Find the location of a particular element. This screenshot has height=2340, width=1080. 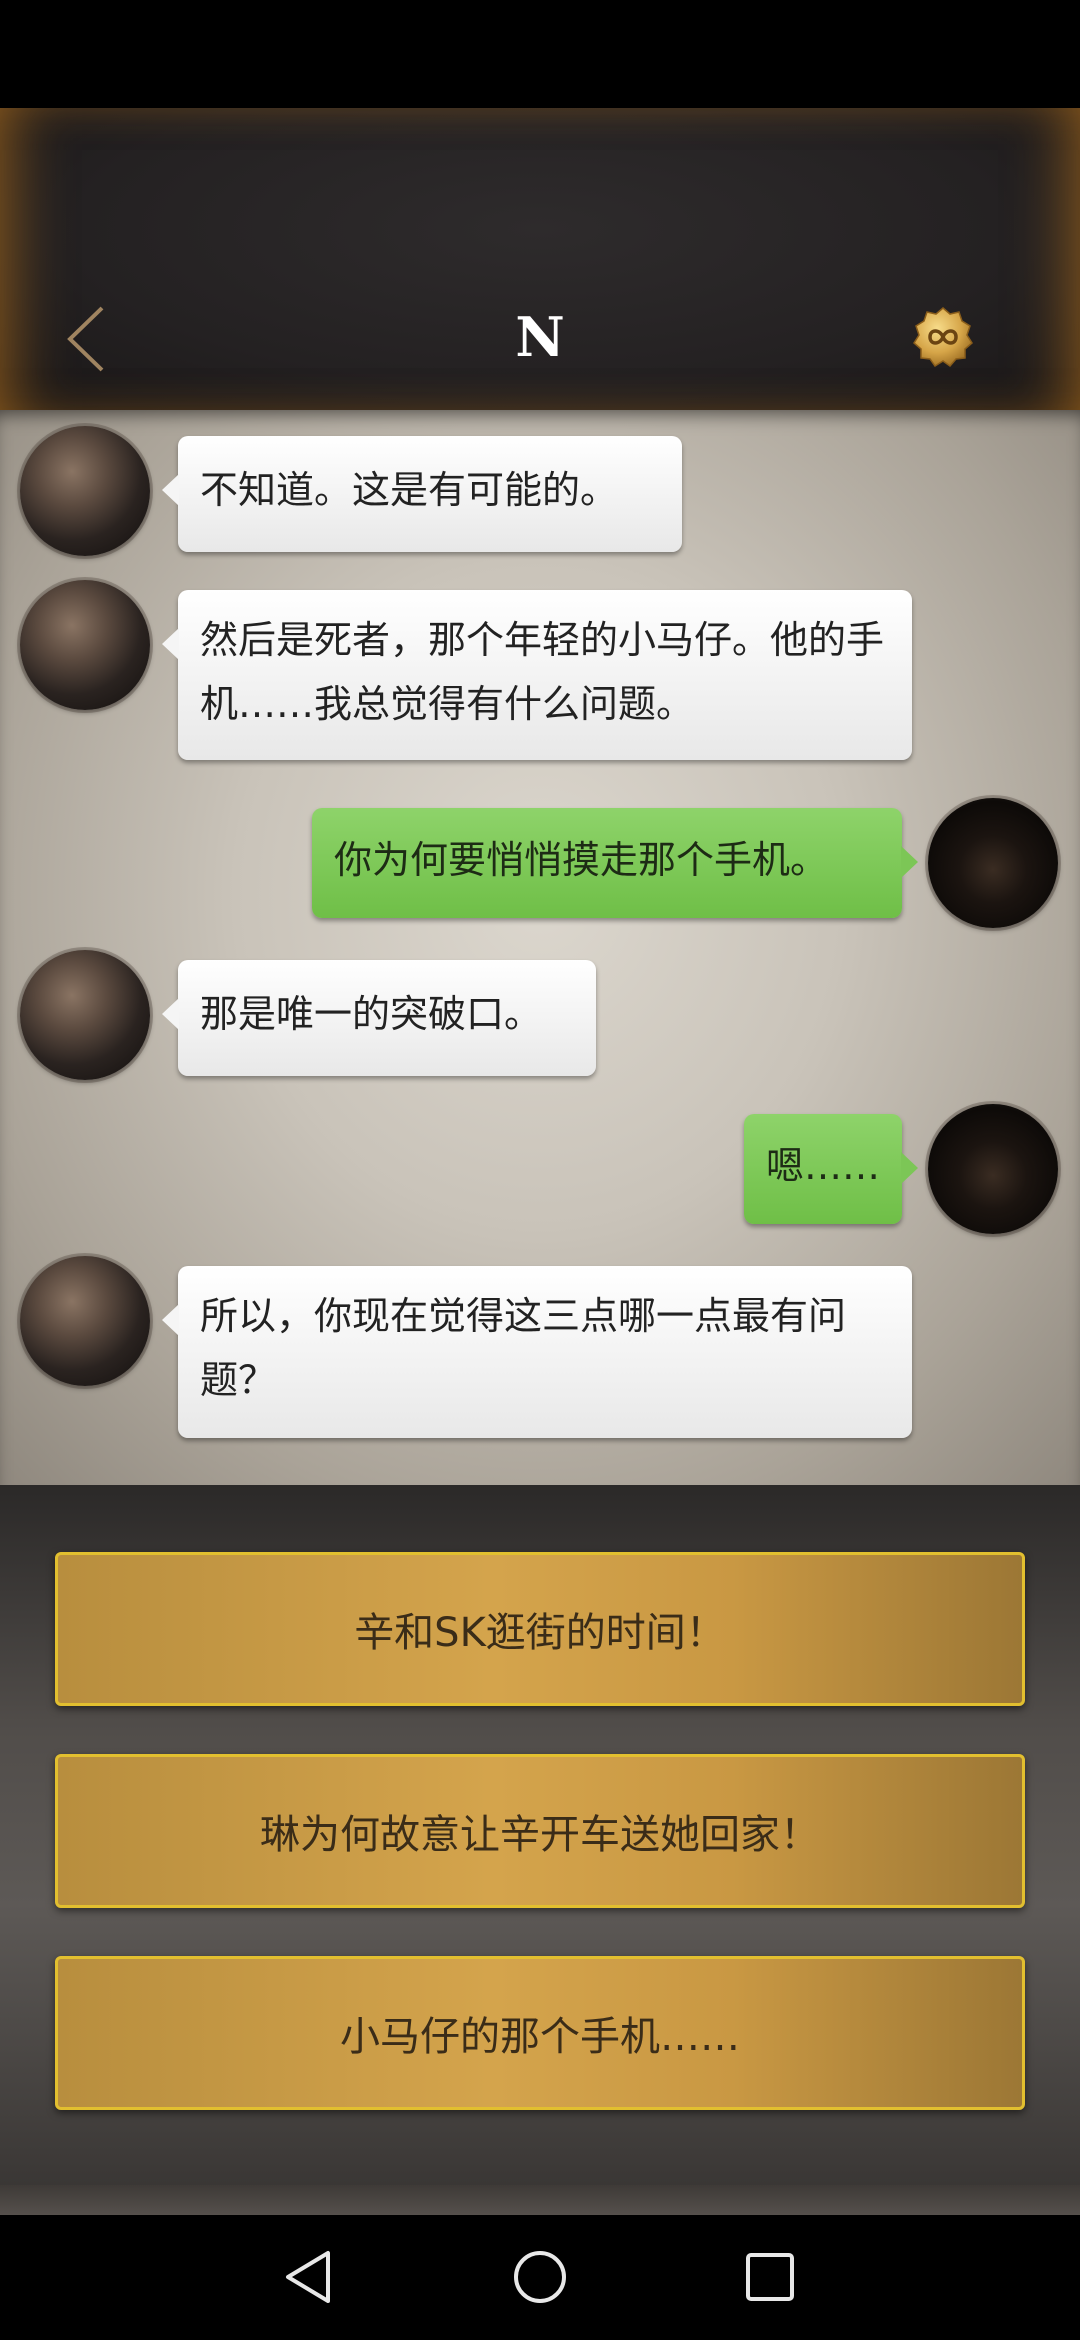

hint-button is located at coordinates (943, 337).